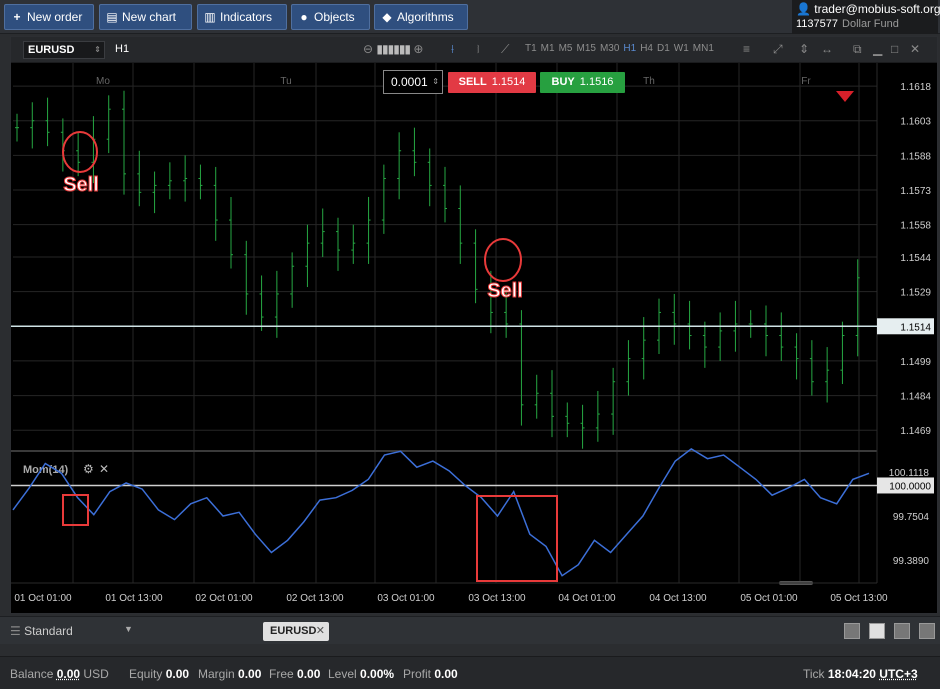 The image size is (940, 689). Describe the element at coordinates (915, 156) in the screenshot. I see `price-tick-label: 1.1588` at that location.